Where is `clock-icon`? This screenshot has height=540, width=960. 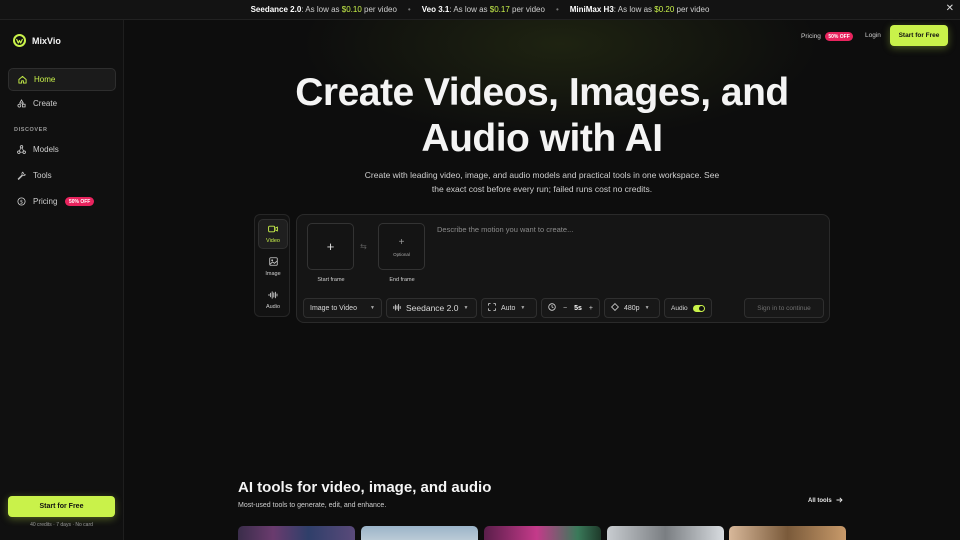
clock-icon is located at coordinates (552, 308).